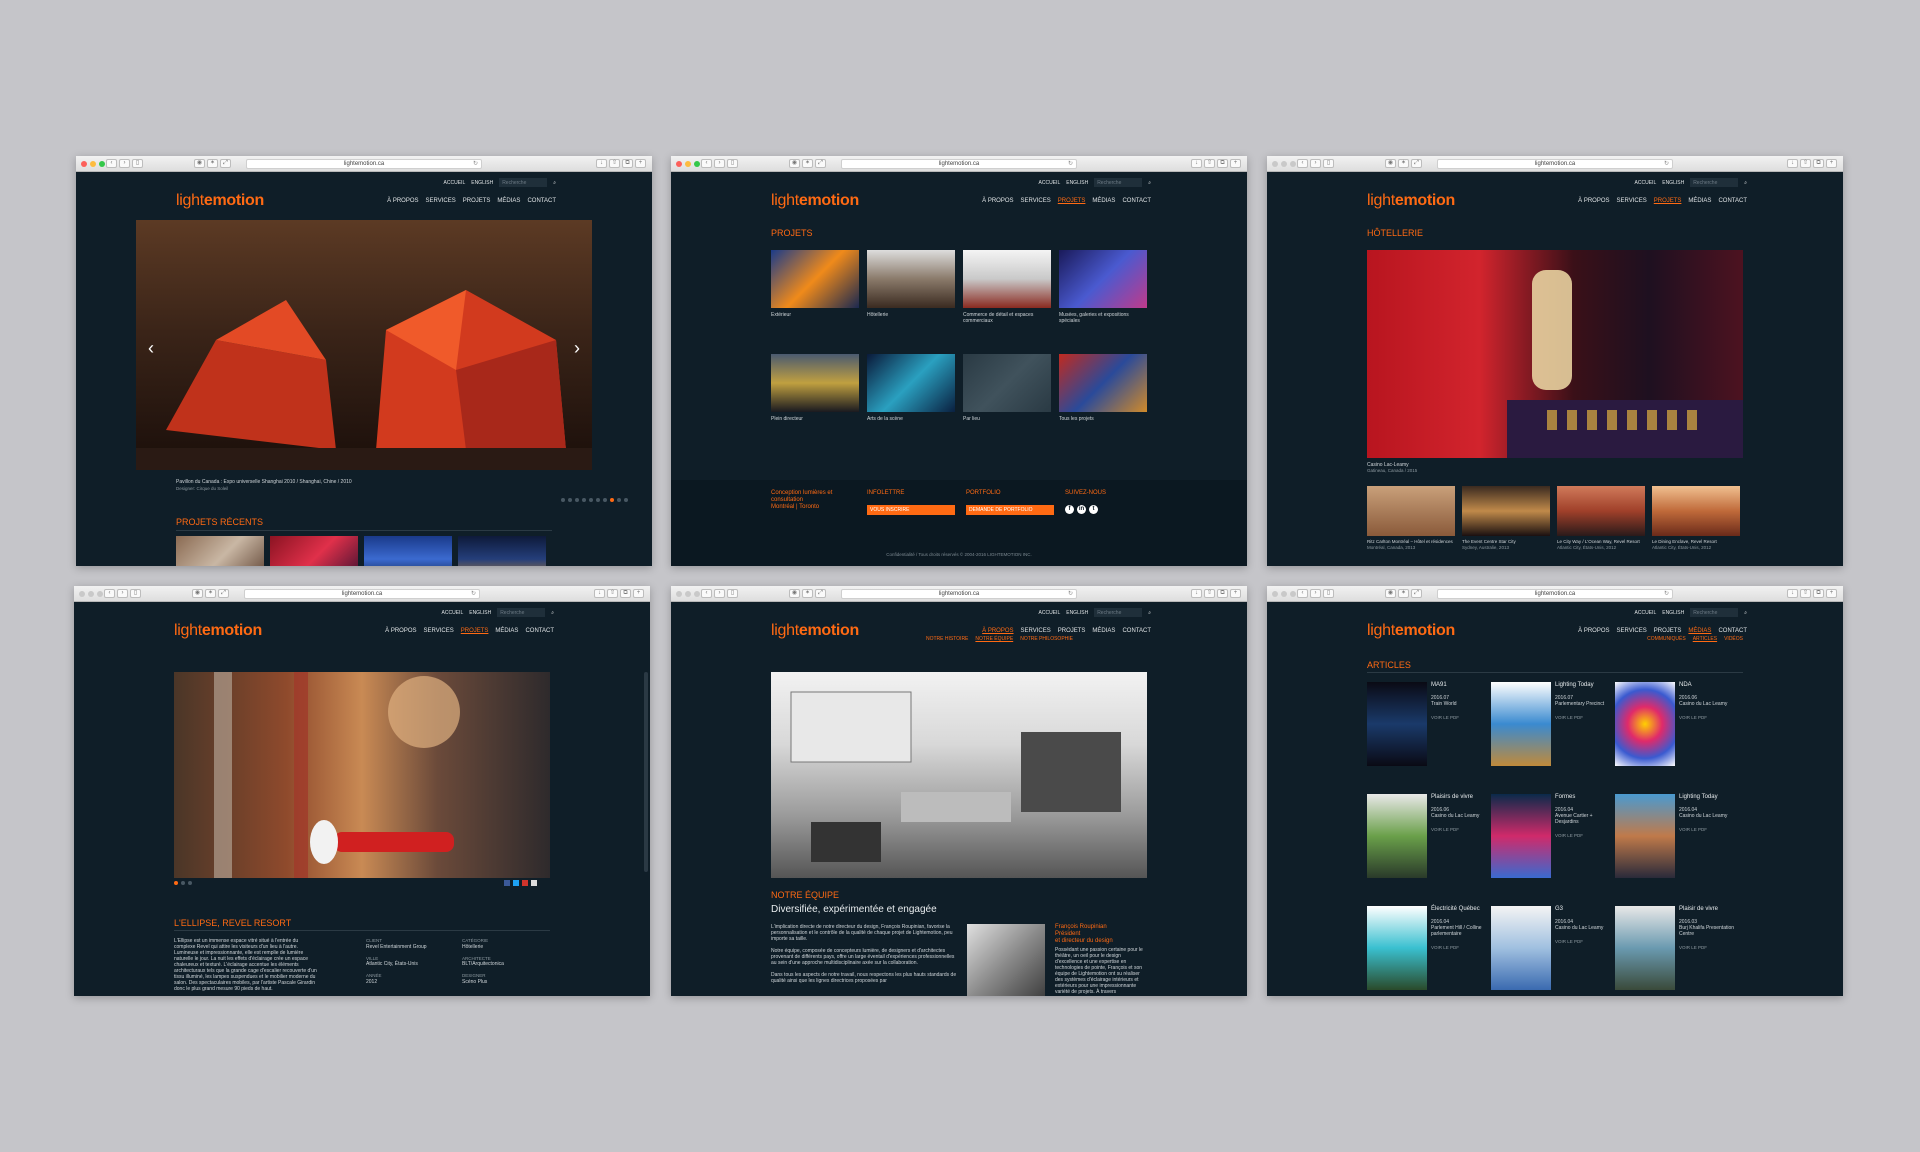 This screenshot has width=1920, height=1152. Describe the element at coordinates (719, 163) in the screenshot. I see `forward-icon: ›` at that location.